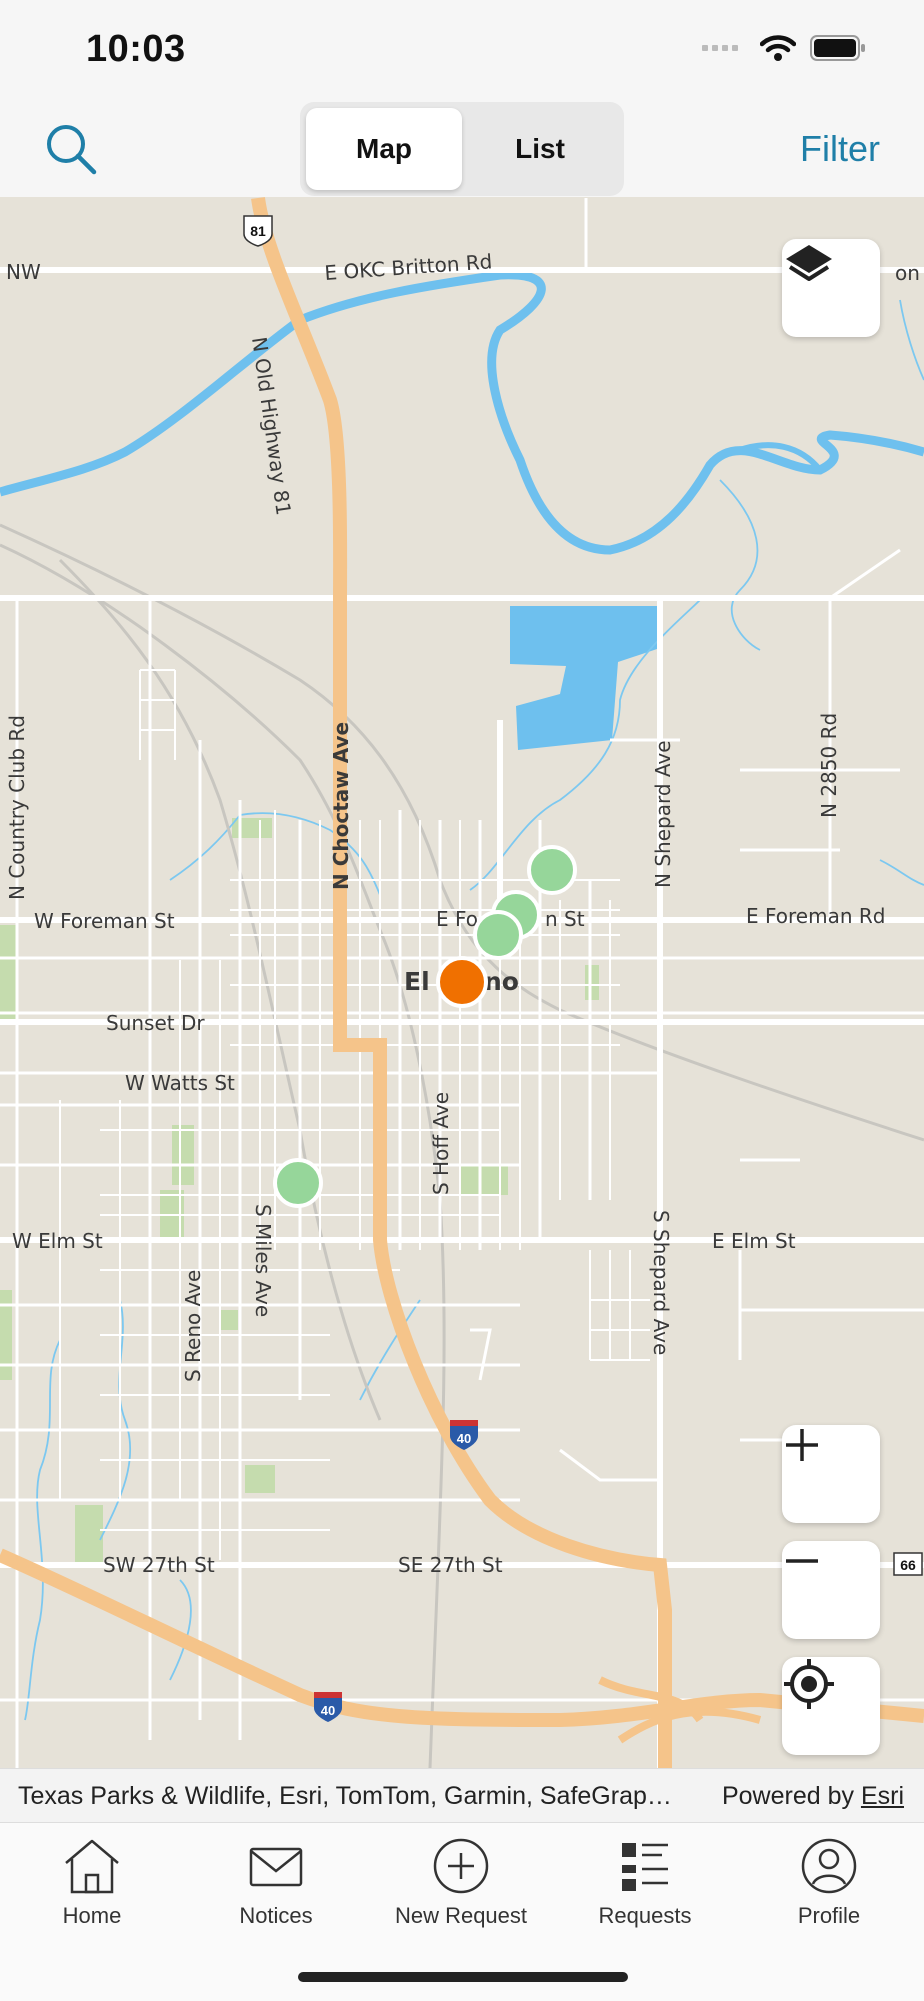  I want to click on zoom-in-button, so click(831, 1474).